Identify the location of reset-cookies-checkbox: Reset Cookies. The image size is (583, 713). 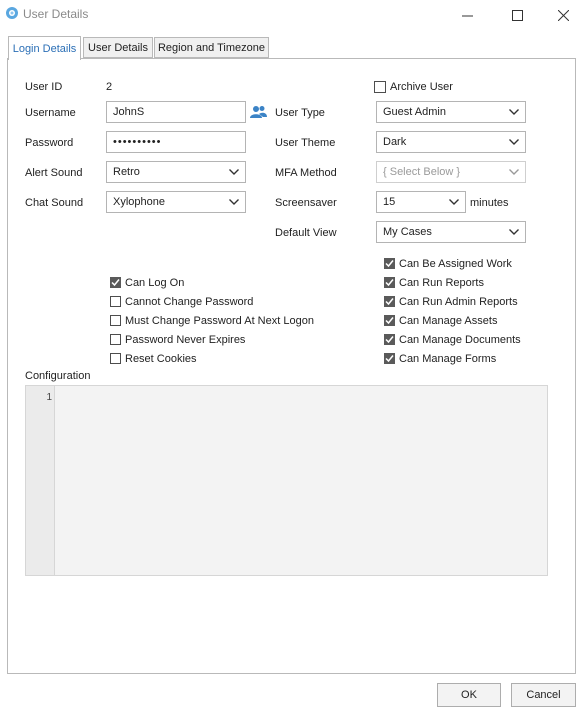
(212, 358).